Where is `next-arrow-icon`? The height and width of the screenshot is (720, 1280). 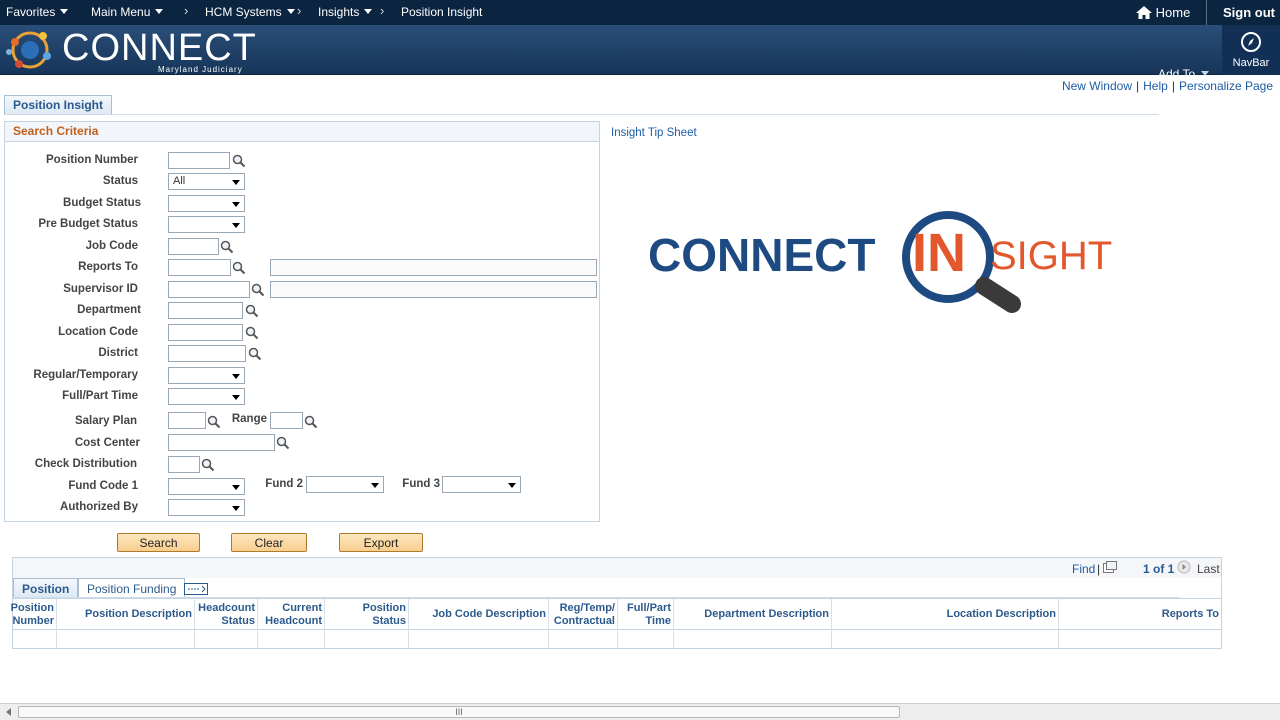 next-arrow-icon is located at coordinates (1184, 567).